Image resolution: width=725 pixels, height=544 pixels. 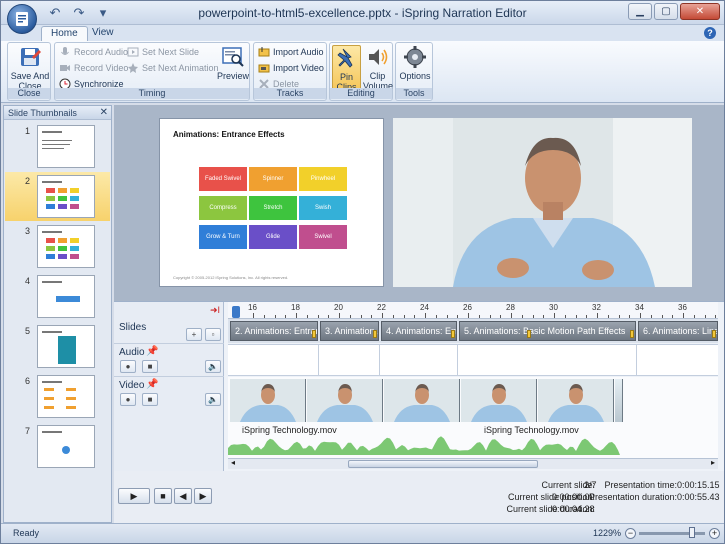 I want to click on timeline-ruler: 16 18 20 22 24 26 28 30 32 34 36, so click(x=473, y=310).